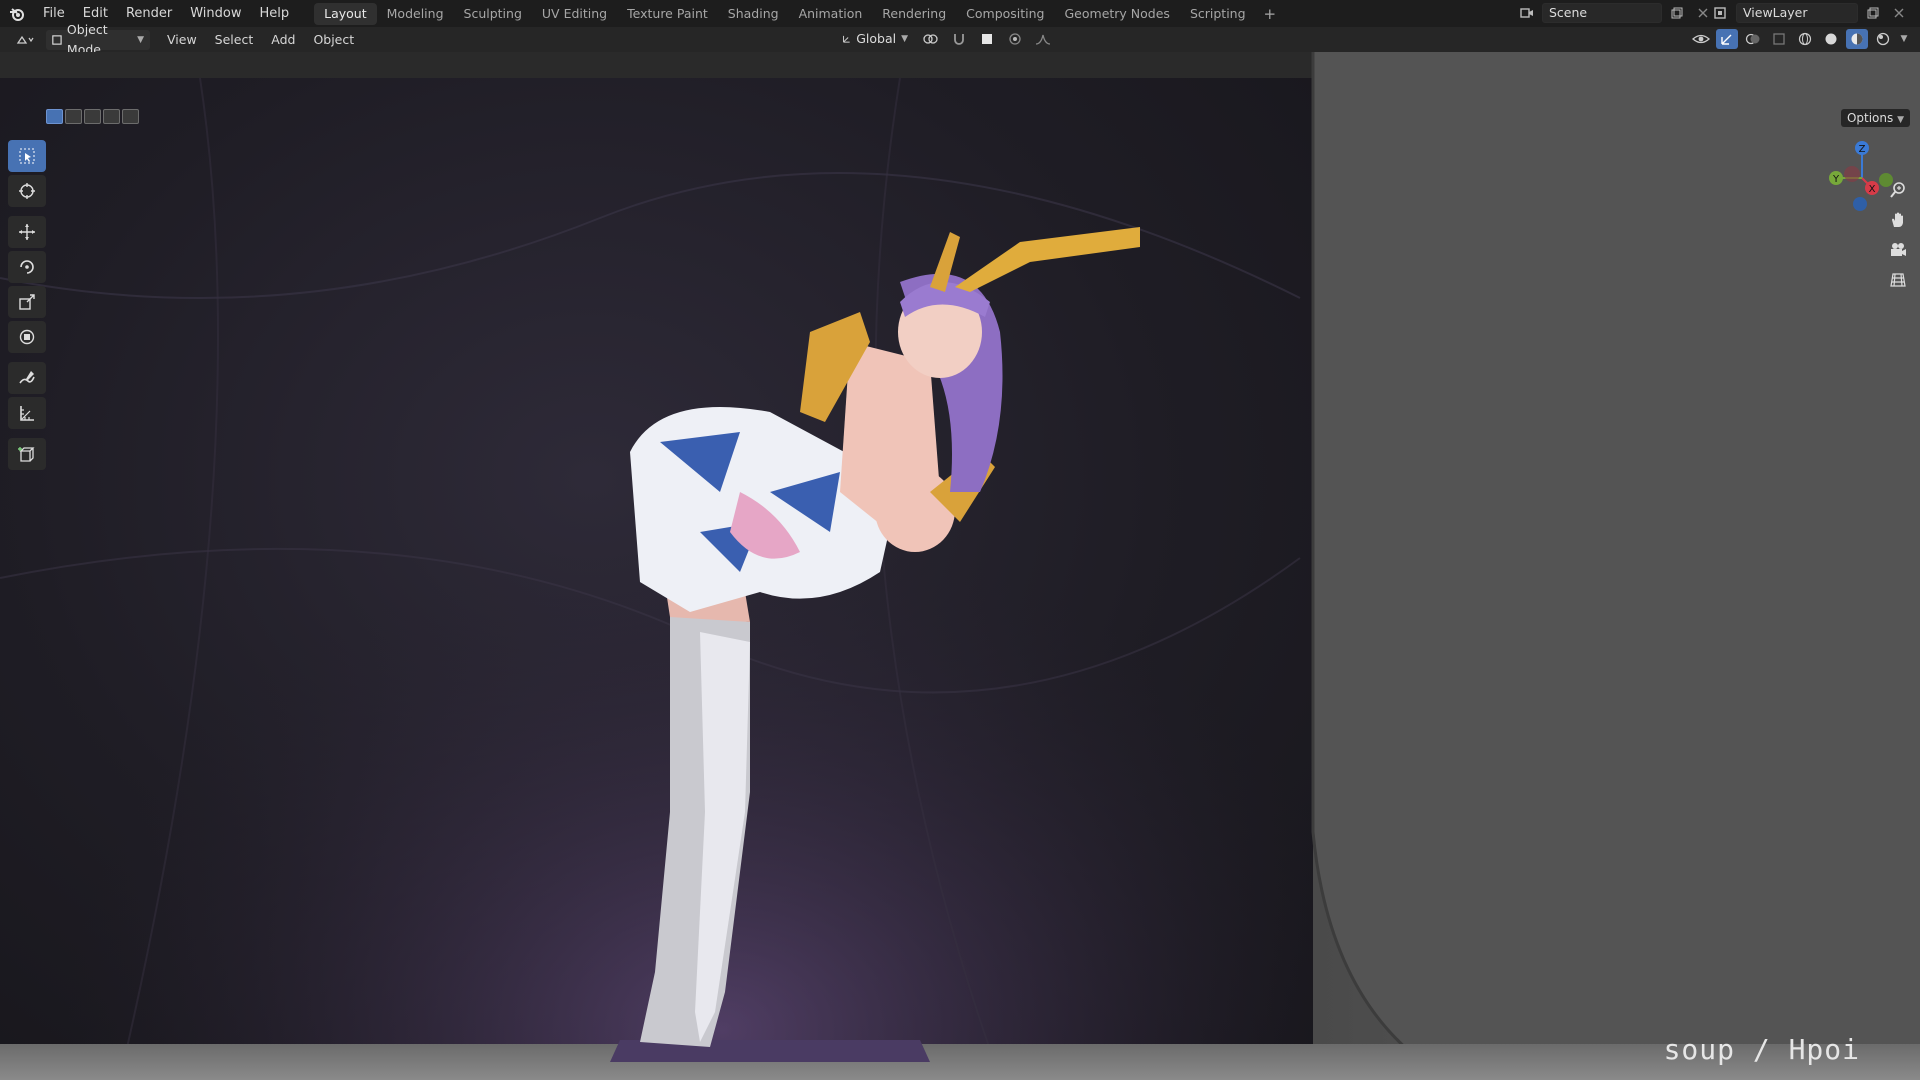 This screenshot has height=1080, width=1920. What do you see at coordinates (111, 116) in the screenshot?
I see `select-mode-invert-icon` at bounding box center [111, 116].